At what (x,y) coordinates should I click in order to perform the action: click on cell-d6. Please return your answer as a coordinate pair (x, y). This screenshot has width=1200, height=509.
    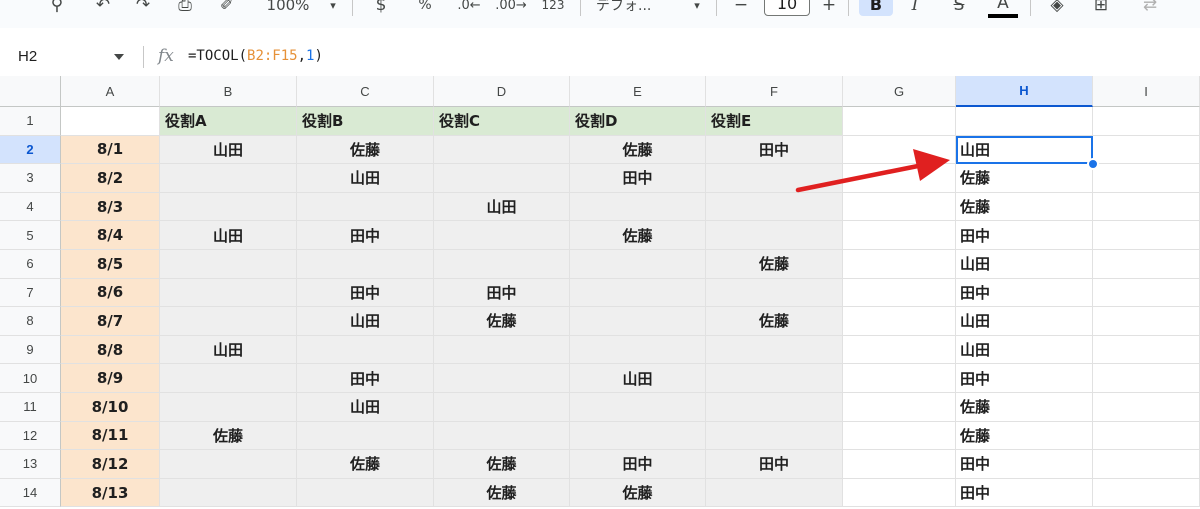
    Looking at the image, I should click on (502, 264).